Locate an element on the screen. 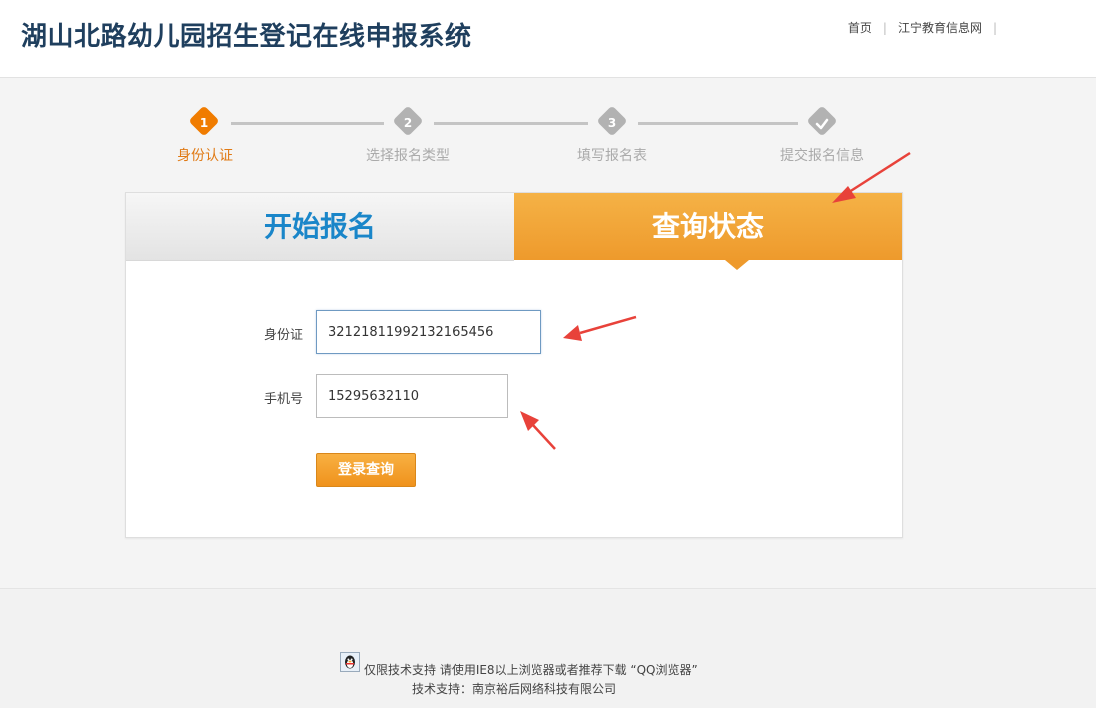  phone-label: 手机号 is located at coordinates (284, 399).